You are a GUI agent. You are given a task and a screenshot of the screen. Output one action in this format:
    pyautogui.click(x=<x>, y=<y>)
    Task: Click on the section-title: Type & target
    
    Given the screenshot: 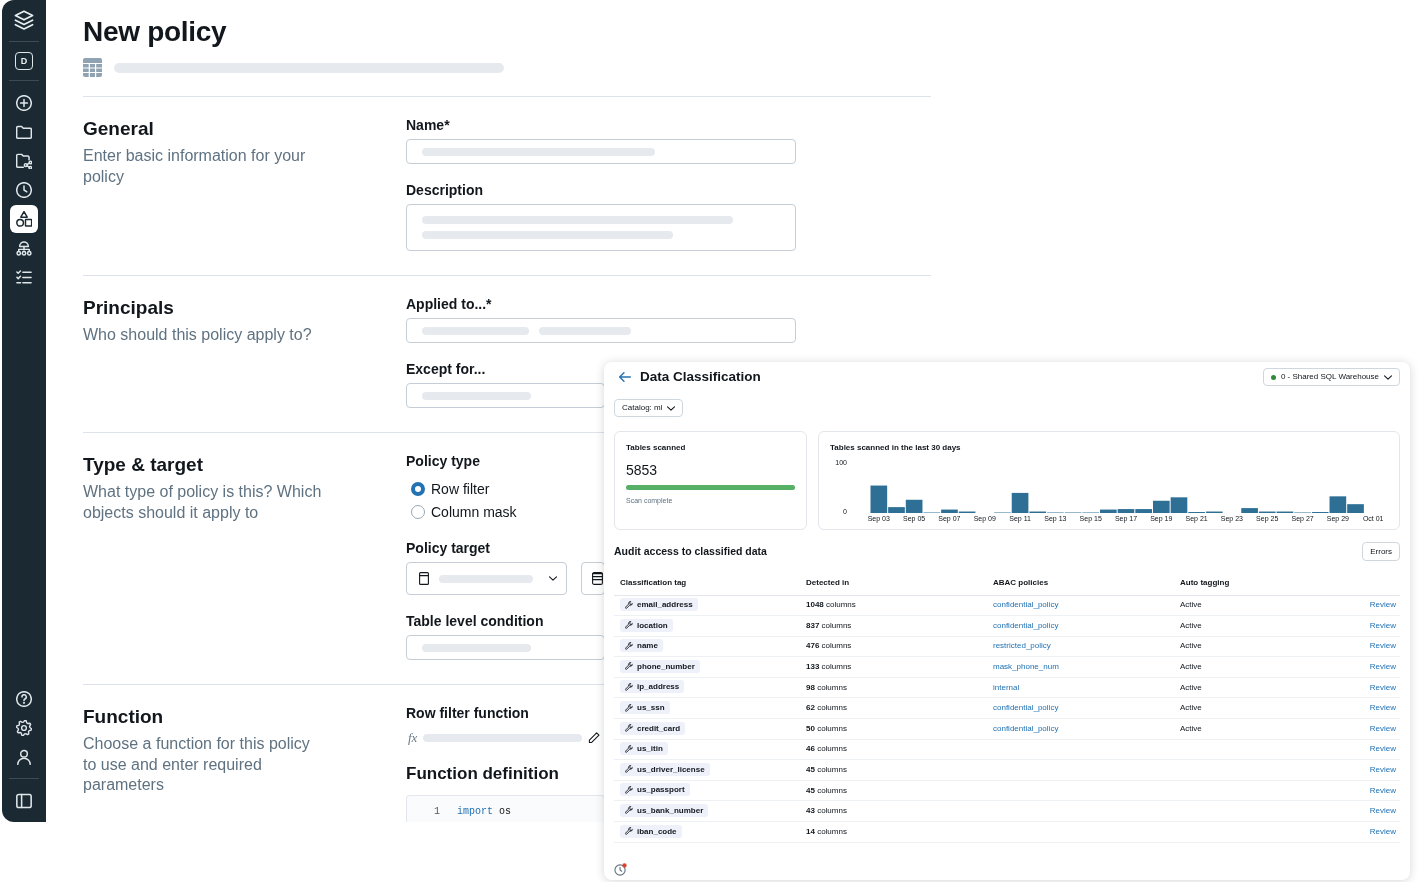 What is the action you would take?
    pyautogui.click(x=143, y=465)
    